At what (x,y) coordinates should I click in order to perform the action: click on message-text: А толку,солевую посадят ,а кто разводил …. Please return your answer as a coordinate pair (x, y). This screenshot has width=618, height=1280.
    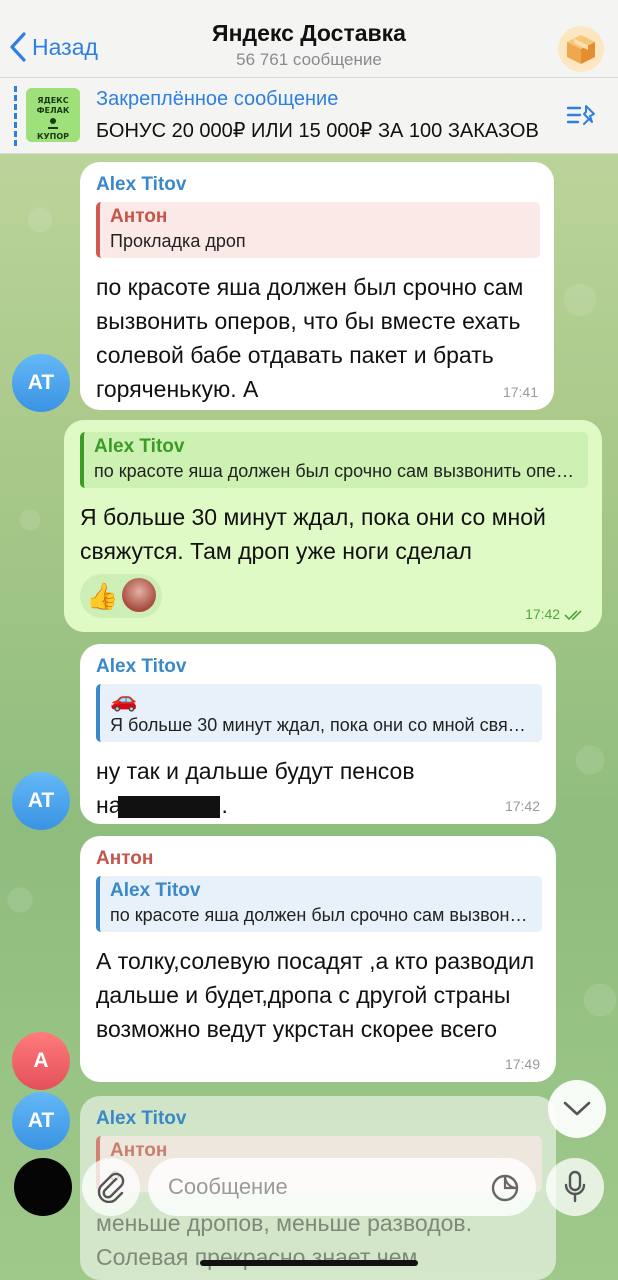
    Looking at the image, I should click on (315, 995).